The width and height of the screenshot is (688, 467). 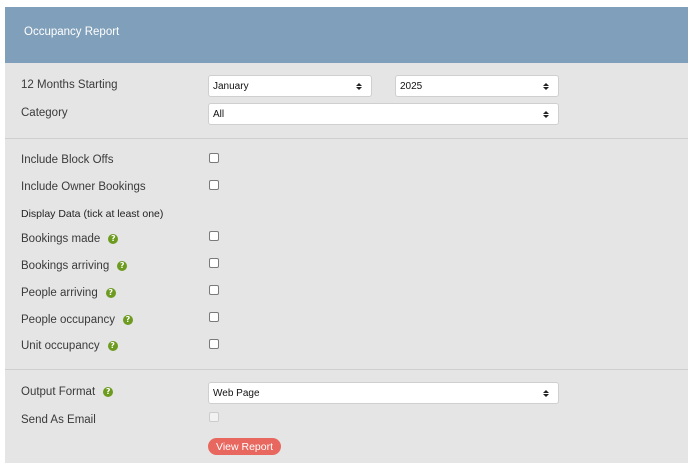 I want to click on bookings-made-label-text: Bookings made, so click(x=61, y=239).